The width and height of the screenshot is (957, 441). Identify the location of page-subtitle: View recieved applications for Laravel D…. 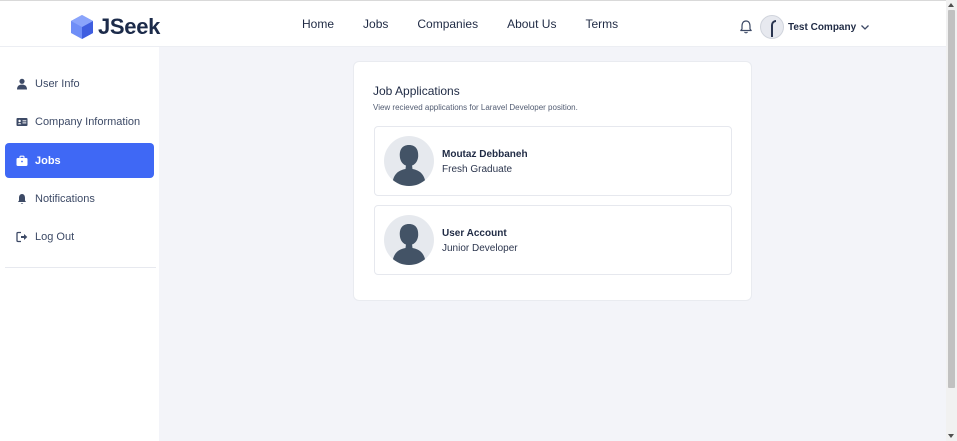
(475, 107).